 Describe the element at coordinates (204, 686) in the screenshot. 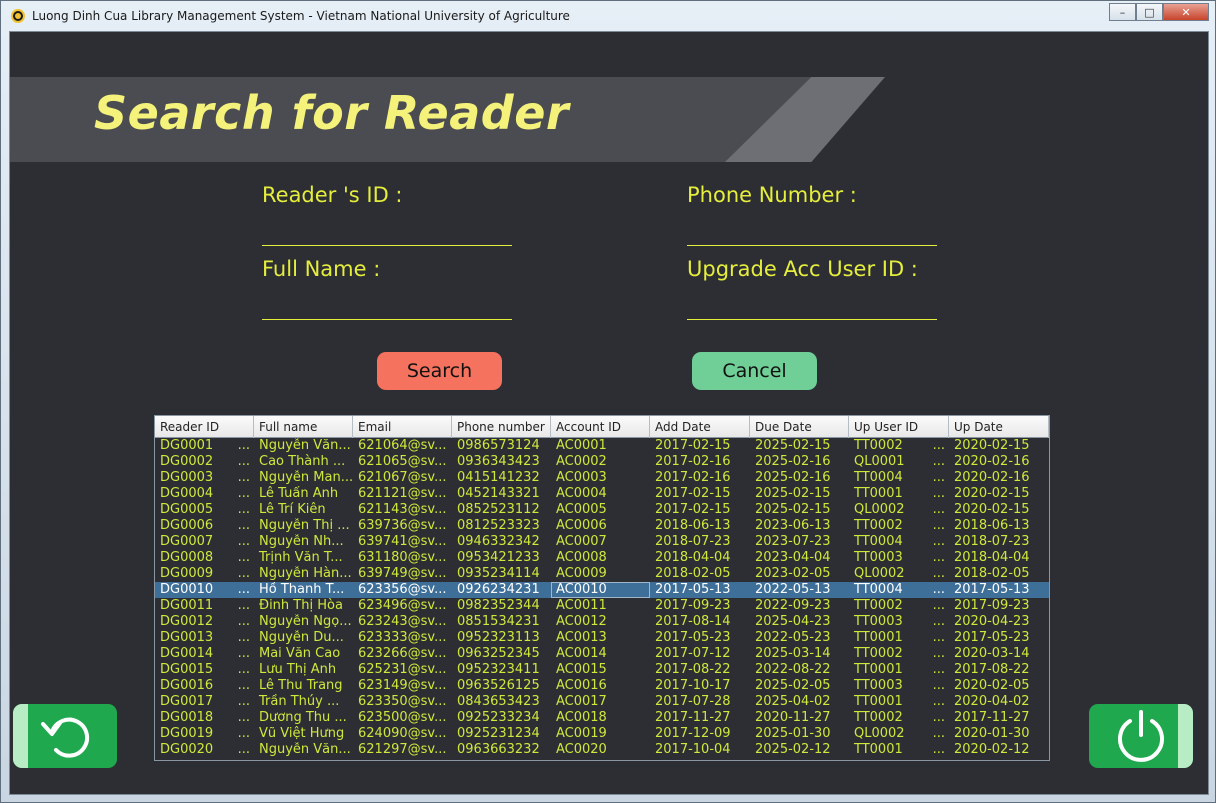

I see `cell-reader-id: DG0016` at that location.